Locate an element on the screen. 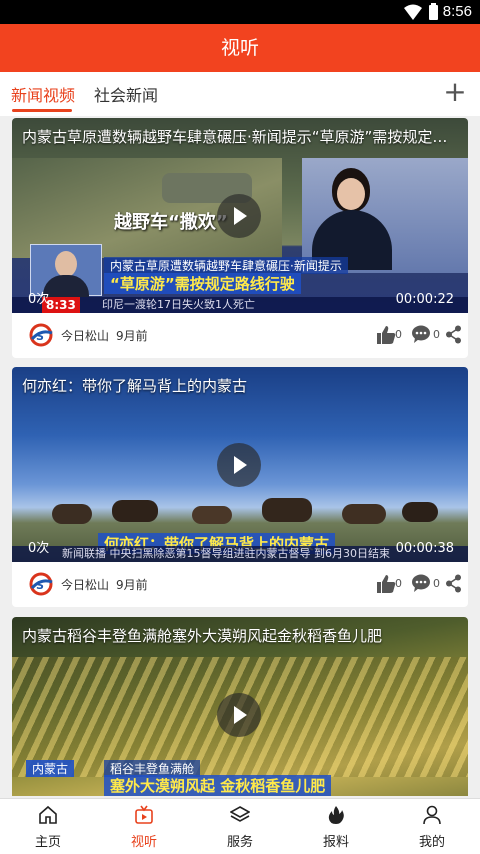  anchor-image is located at coordinates (352, 219).